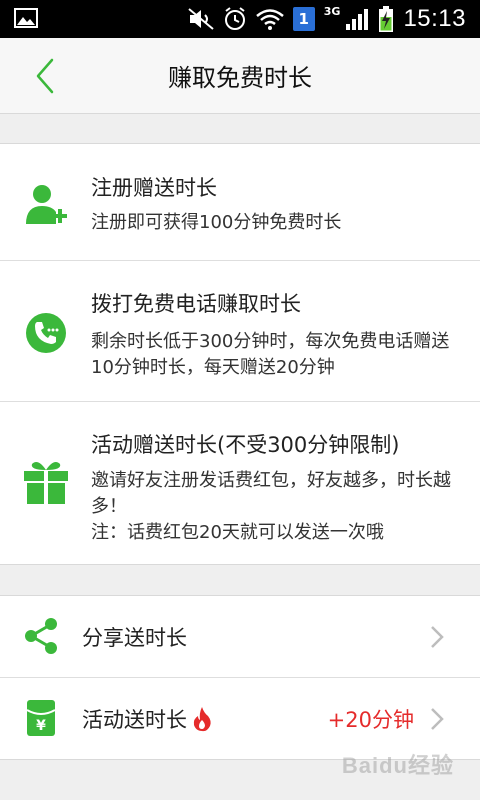  I want to click on item-title: 活动赠送时长(不受300分钟限制), so click(245, 445).